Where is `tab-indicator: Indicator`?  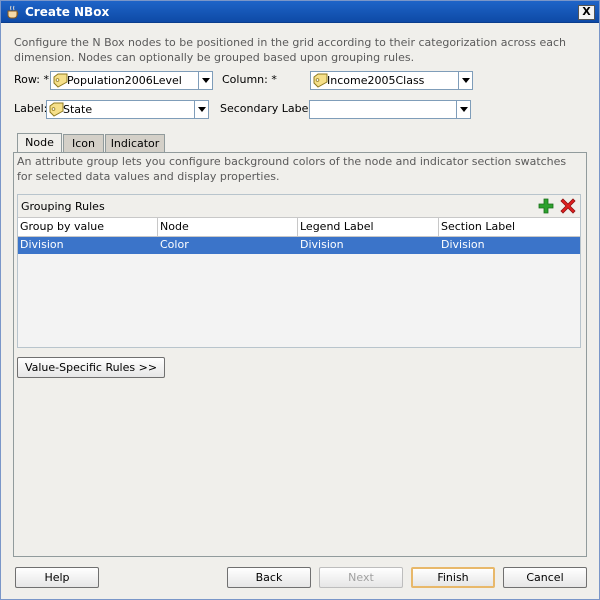 tab-indicator: Indicator is located at coordinates (135, 143).